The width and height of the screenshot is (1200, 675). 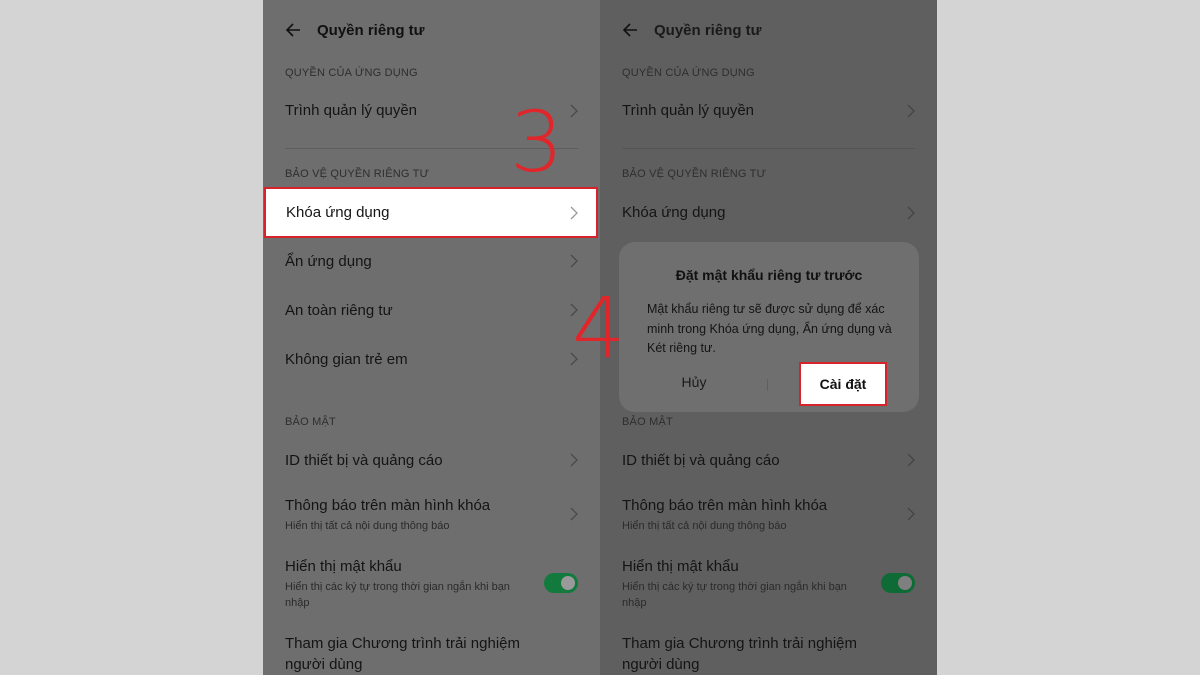 I want to click on row-permission-manager: Trình quản lý quyền, so click(x=768, y=111).